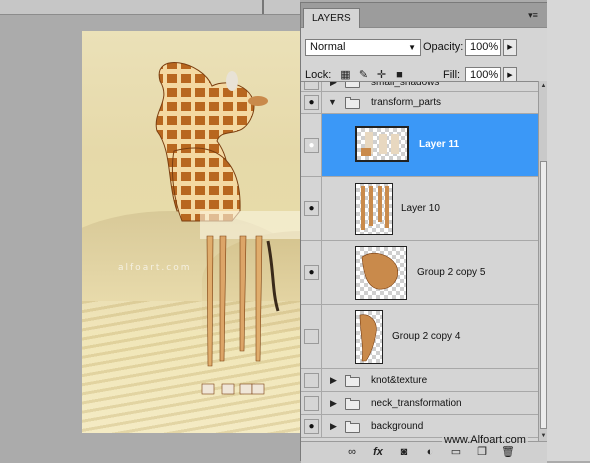 The height and width of the screenshot is (463, 590). Describe the element at coordinates (363, 47) in the screenshot. I see `blend-mode-select: Normal ▼` at that location.